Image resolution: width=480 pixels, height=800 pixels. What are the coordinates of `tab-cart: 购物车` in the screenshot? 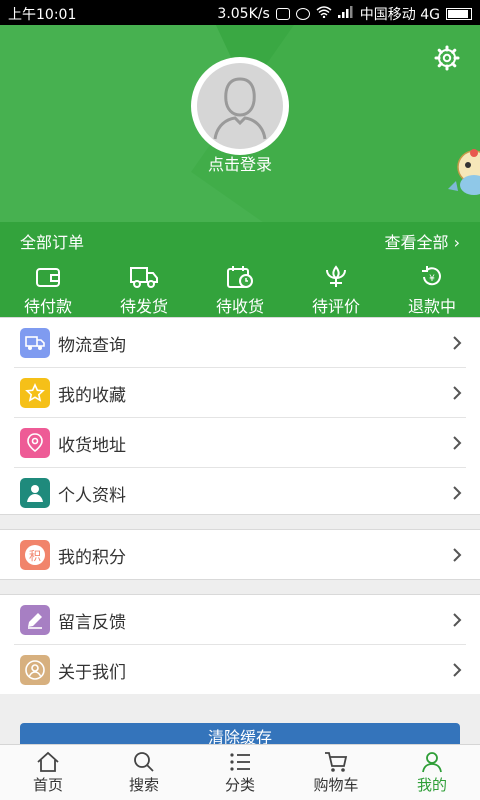 It's located at (336, 772).